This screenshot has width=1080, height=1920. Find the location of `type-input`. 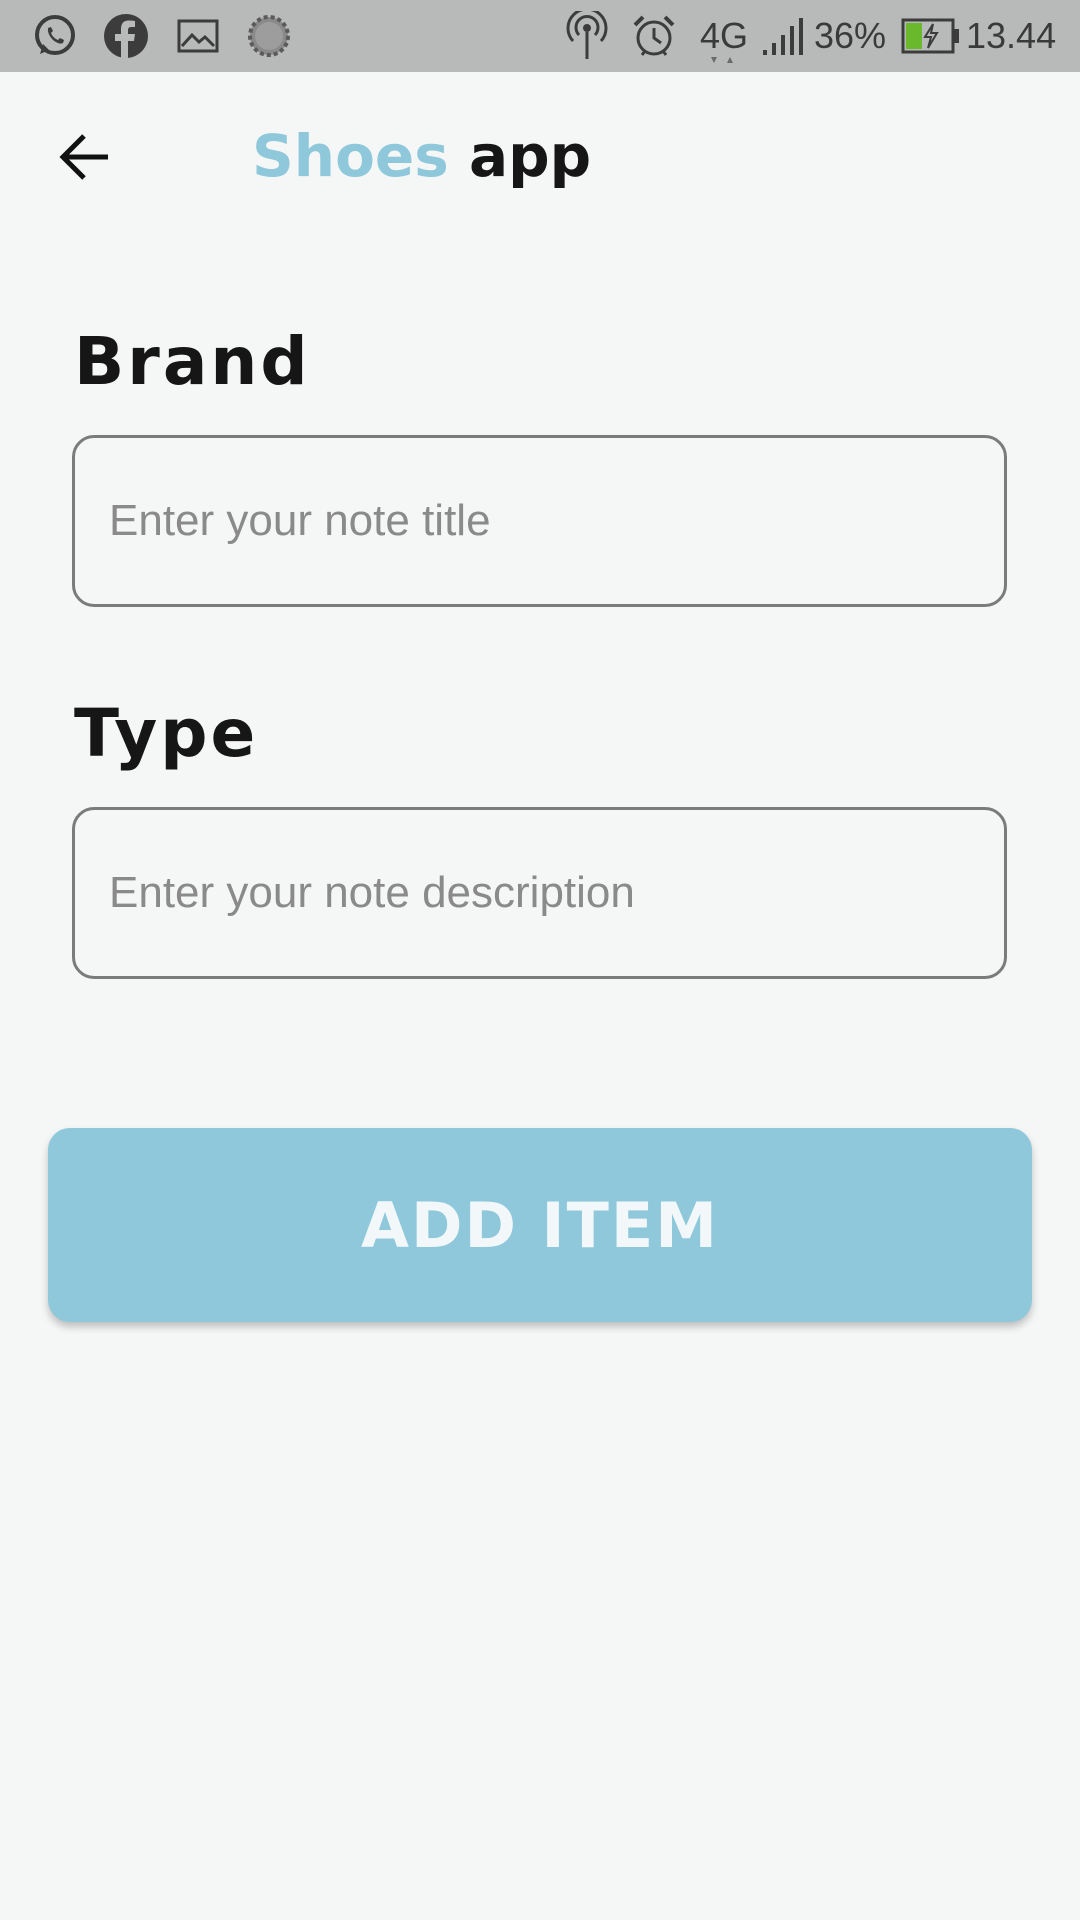

type-input is located at coordinates (539, 893).